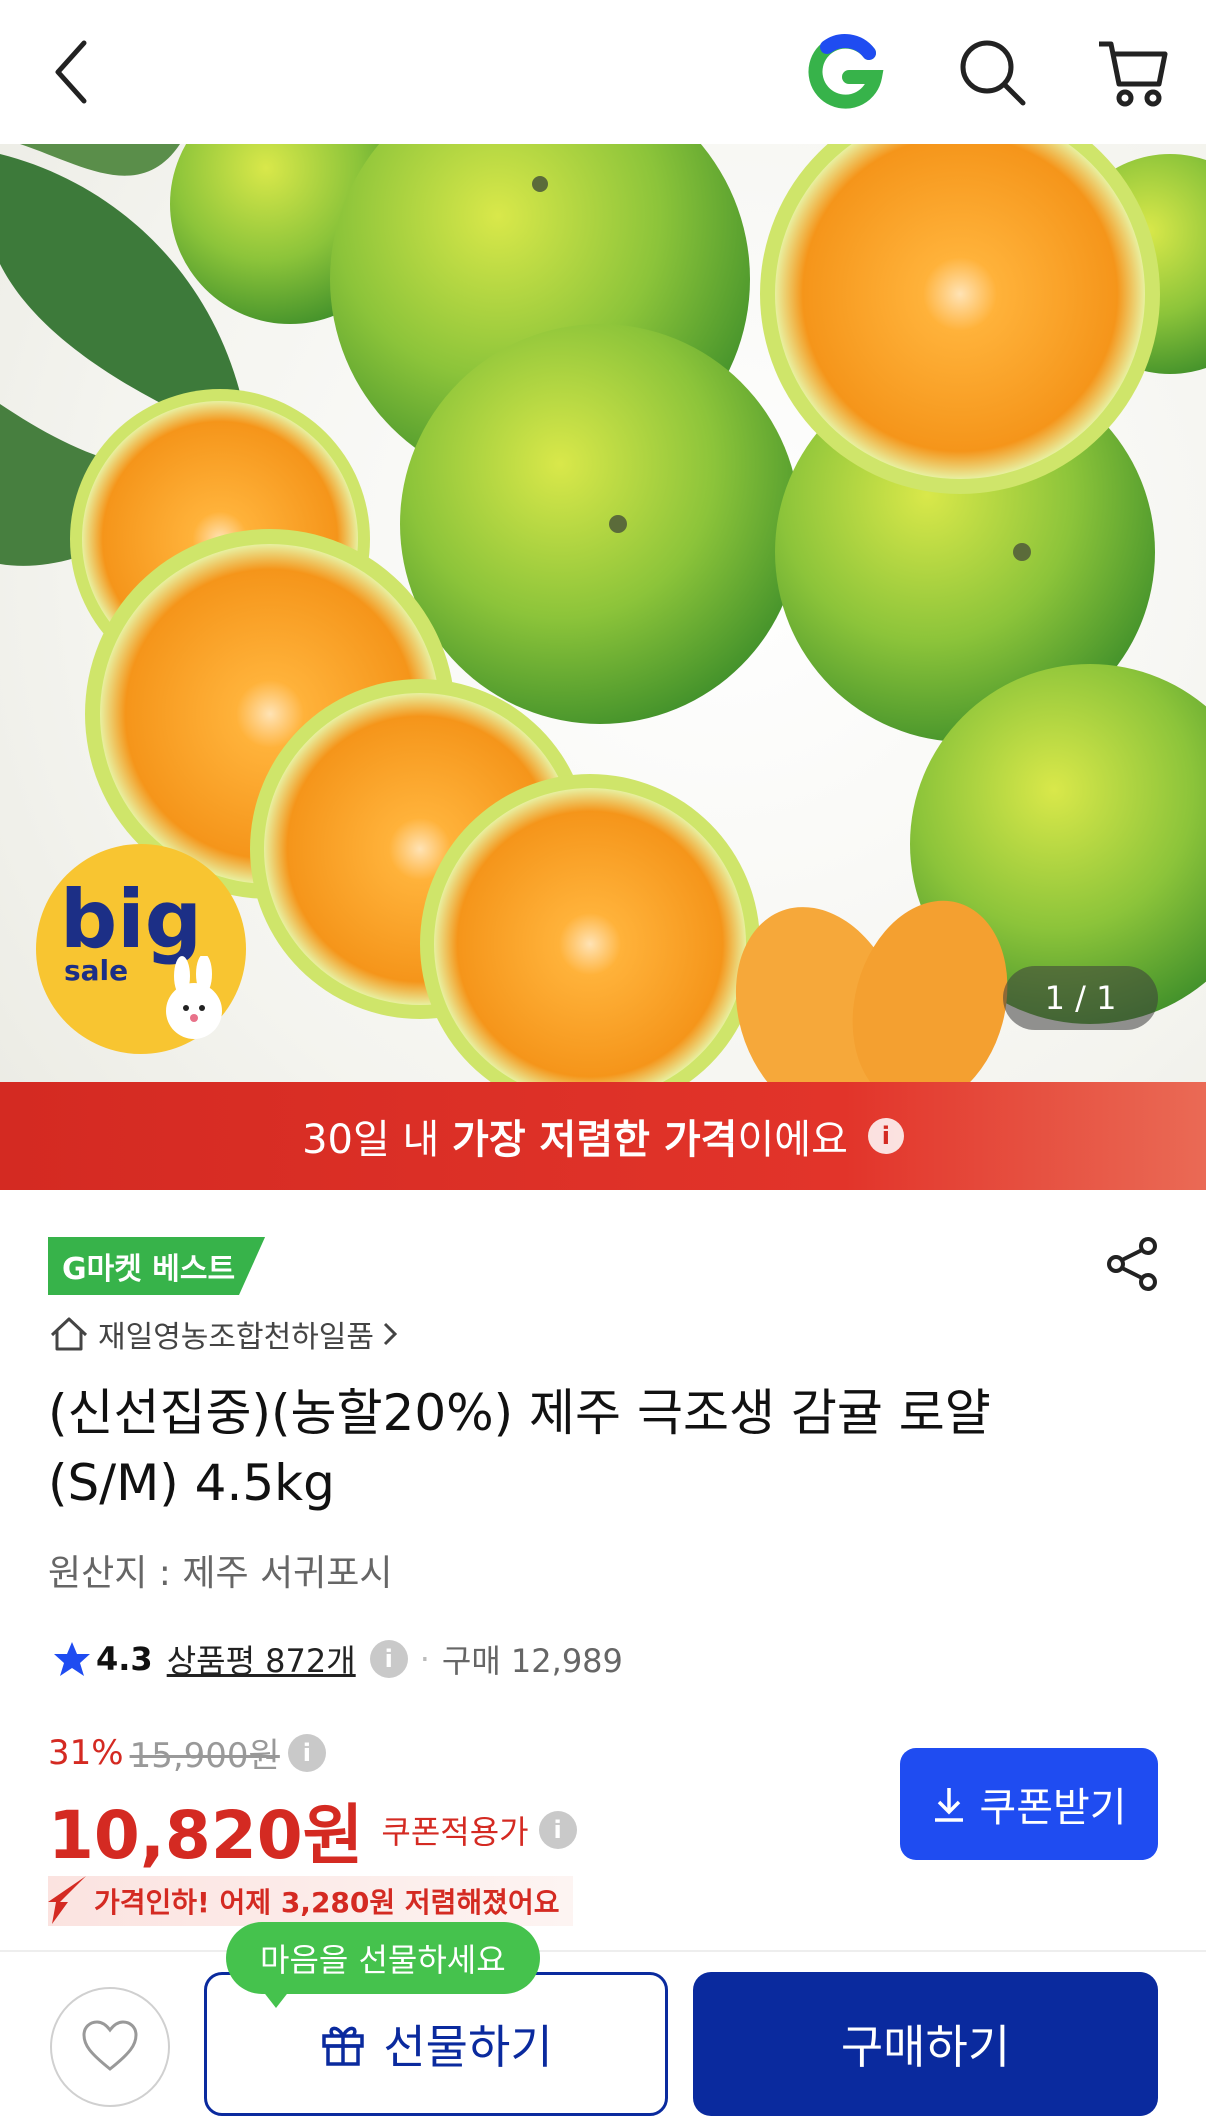  What do you see at coordinates (220, 1573) in the screenshot?
I see `product-origin: 원산지 : 제주 서귀포시` at bounding box center [220, 1573].